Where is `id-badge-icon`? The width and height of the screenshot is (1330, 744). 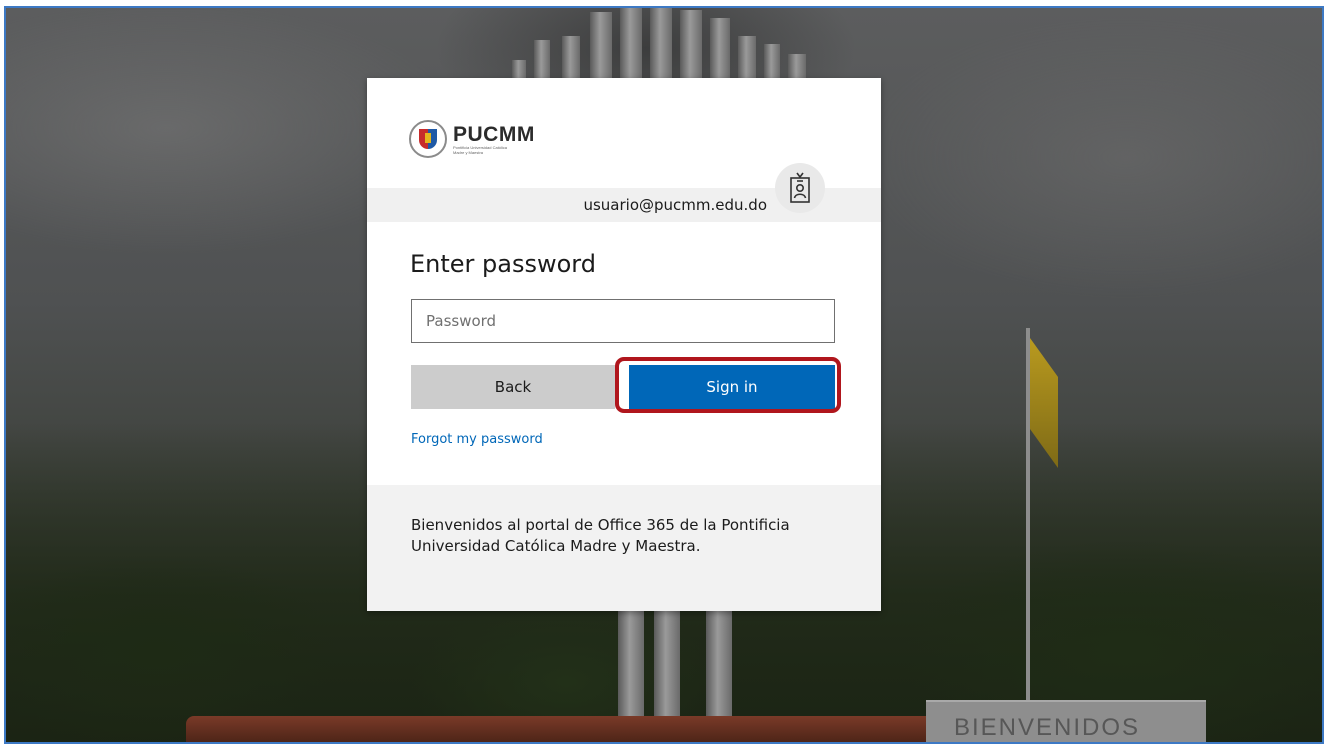 id-badge-icon is located at coordinates (800, 188).